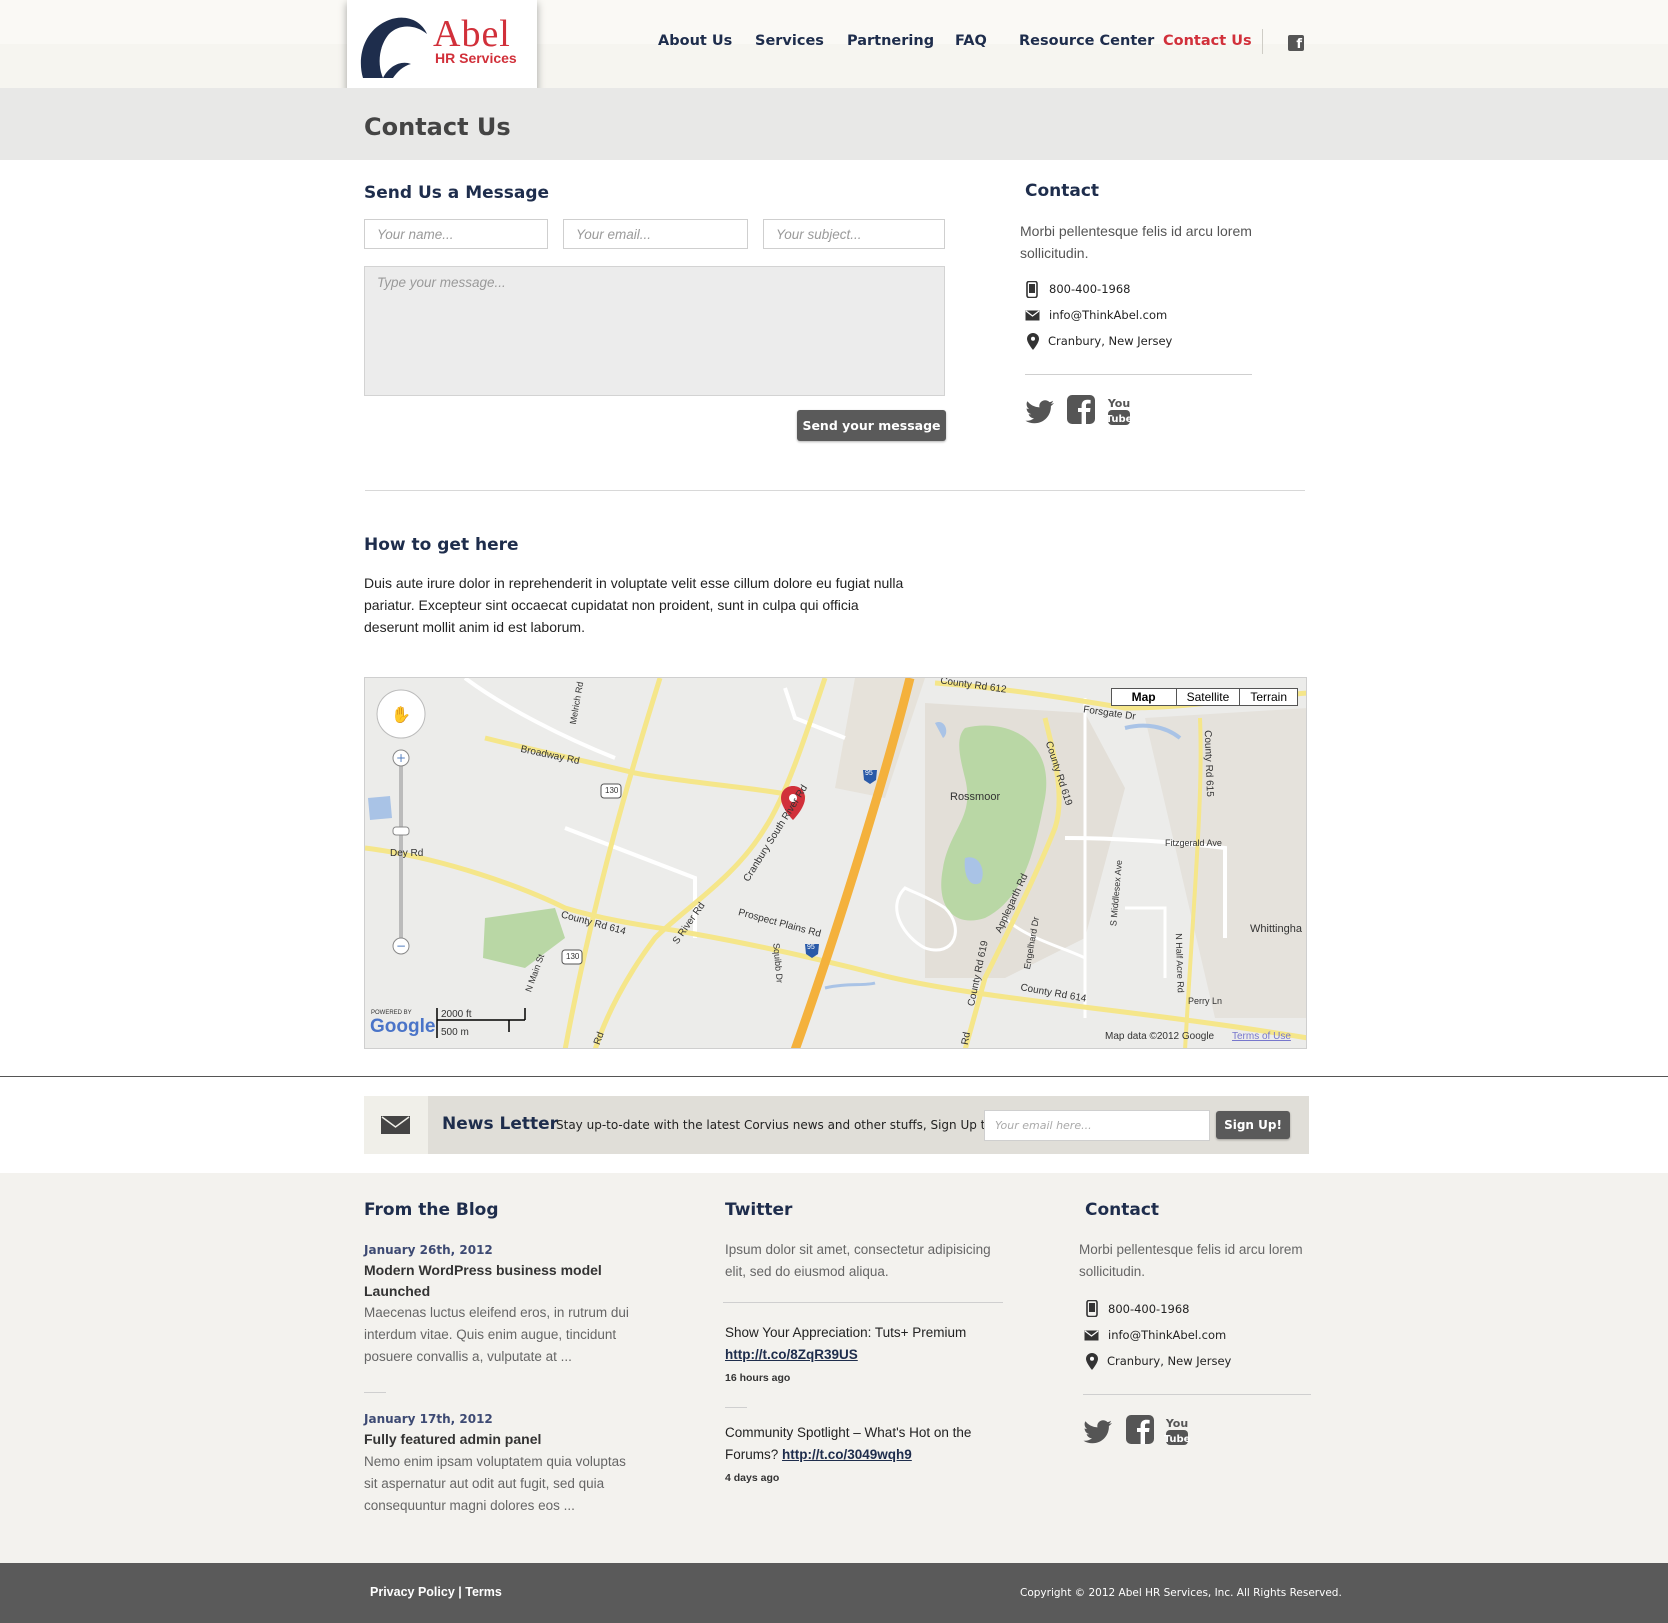 This screenshot has height=1623, width=1668. I want to click on footer-contact-divider, so click(1197, 1394).